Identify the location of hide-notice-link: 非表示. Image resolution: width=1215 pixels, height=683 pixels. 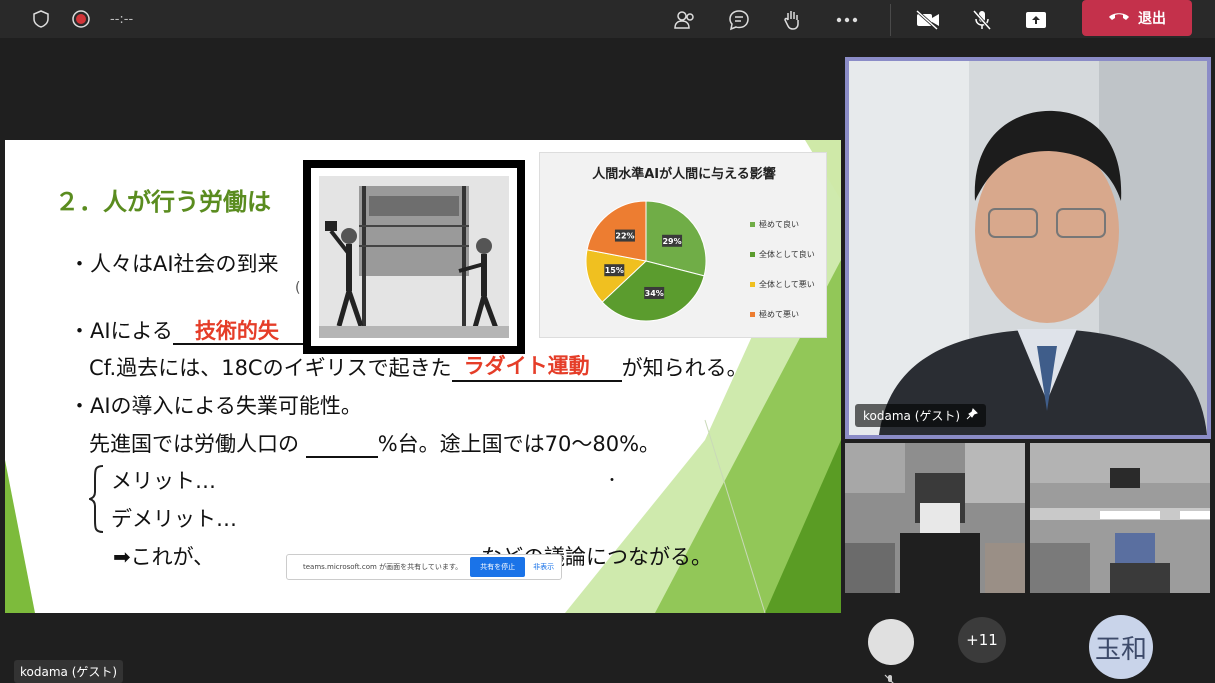
(543, 567).